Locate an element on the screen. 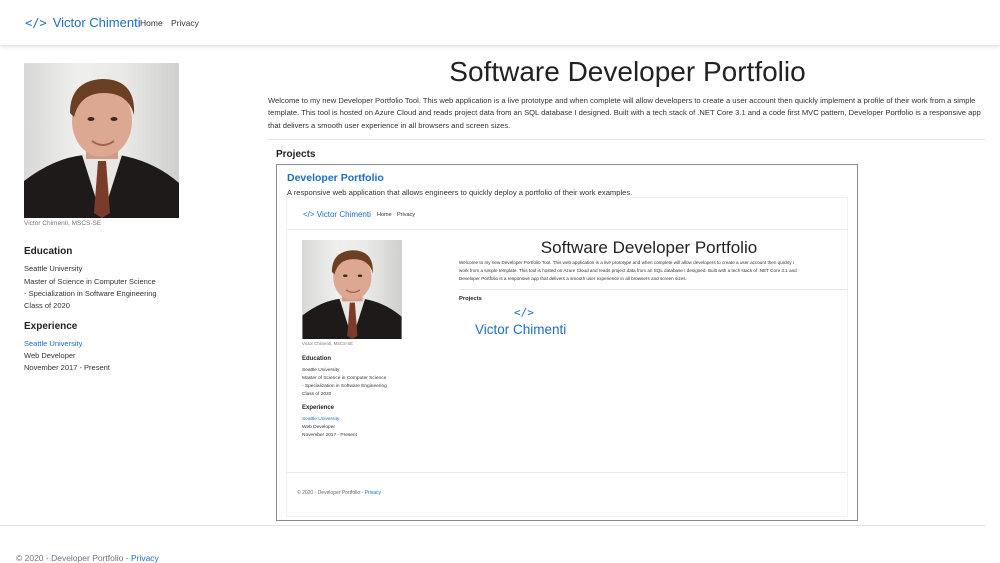  education-line: Class of 2020 is located at coordinates (47, 305).